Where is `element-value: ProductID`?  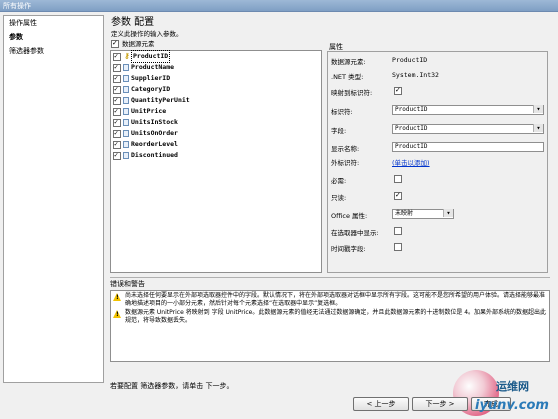 element-value: ProductID is located at coordinates (410, 60).